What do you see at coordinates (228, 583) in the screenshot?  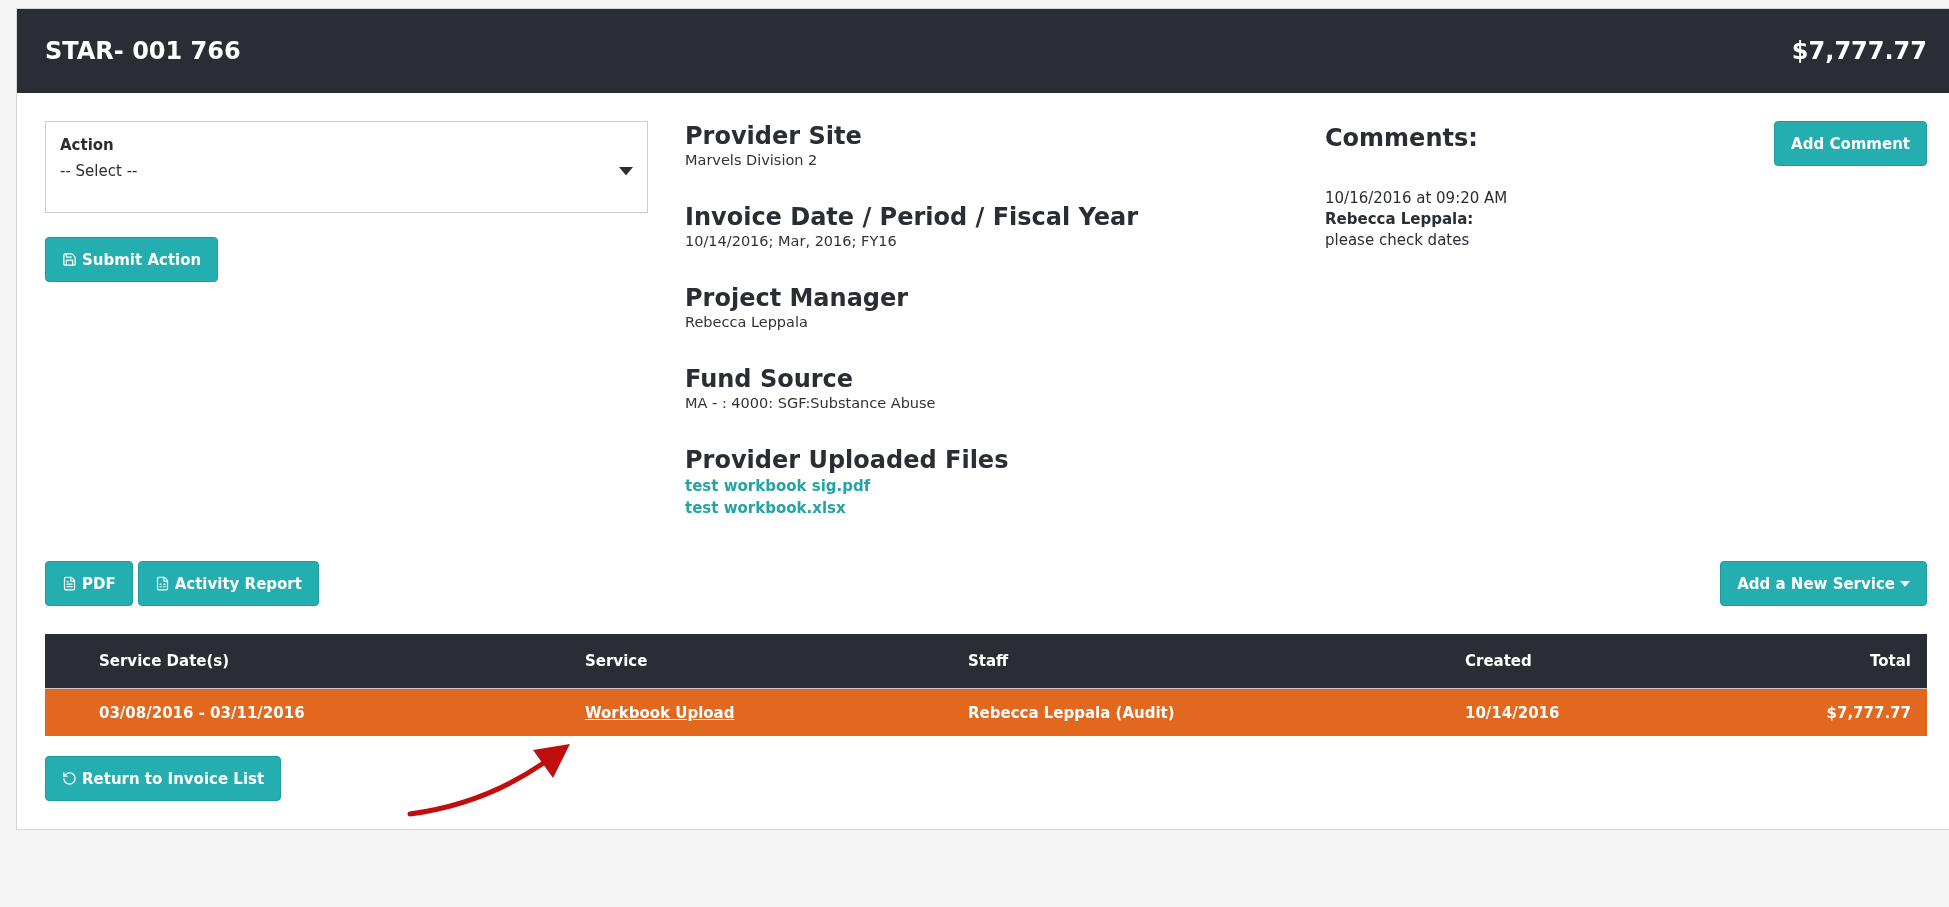 I see `activity-report-button: Activity Report` at bounding box center [228, 583].